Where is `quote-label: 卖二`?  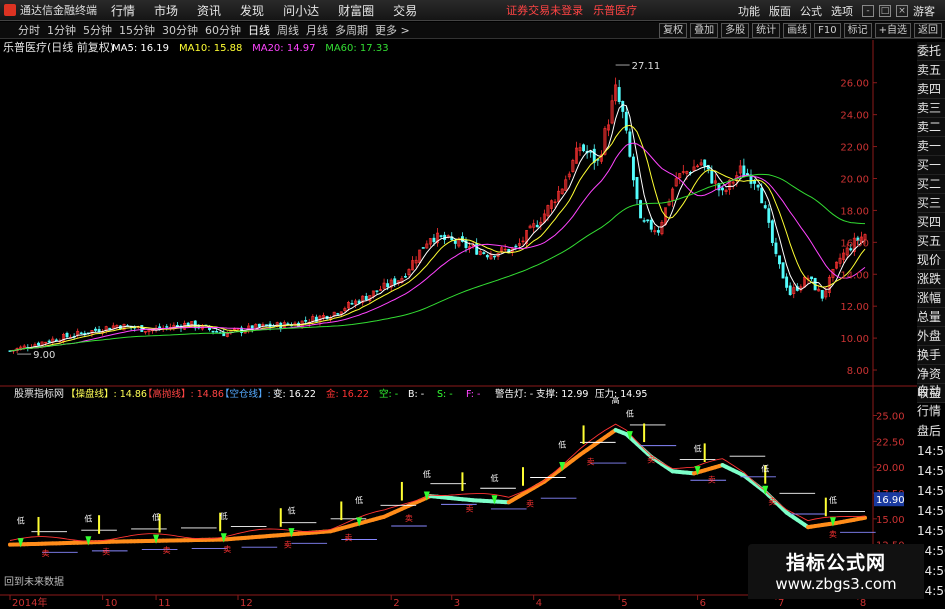 quote-label: 卖二 is located at coordinates (931, 127).